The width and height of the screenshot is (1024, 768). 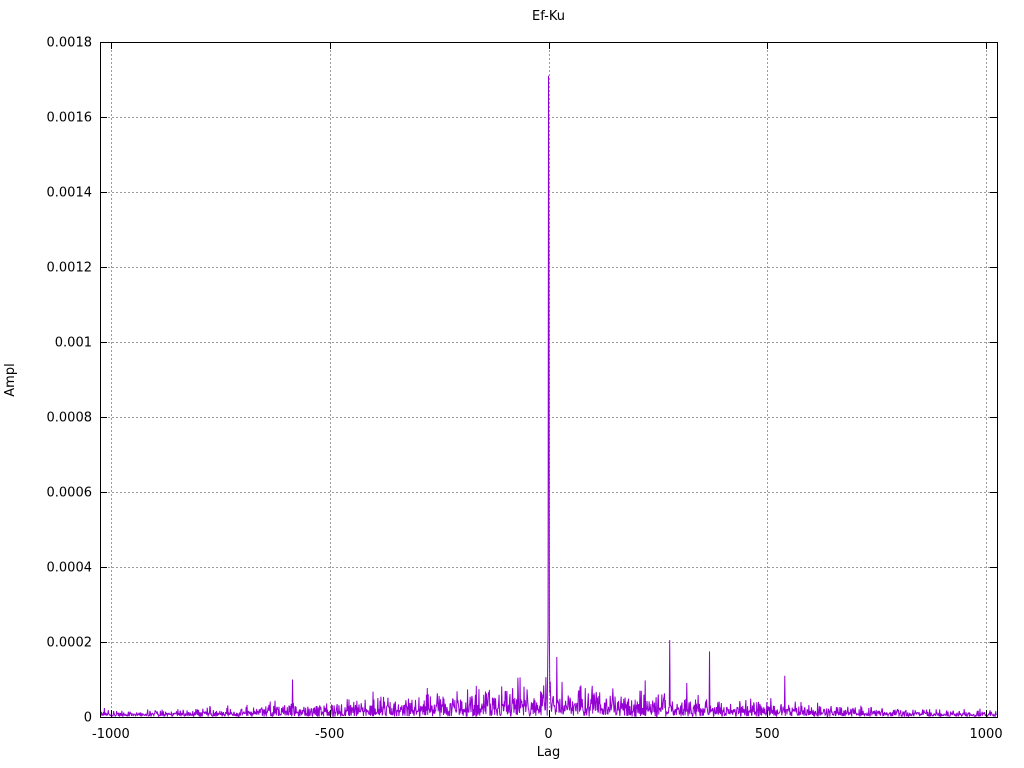 What do you see at coordinates (70, 118) in the screenshot?
I see `y-tick-label: 0.0016` at bounding box center [70, 118].